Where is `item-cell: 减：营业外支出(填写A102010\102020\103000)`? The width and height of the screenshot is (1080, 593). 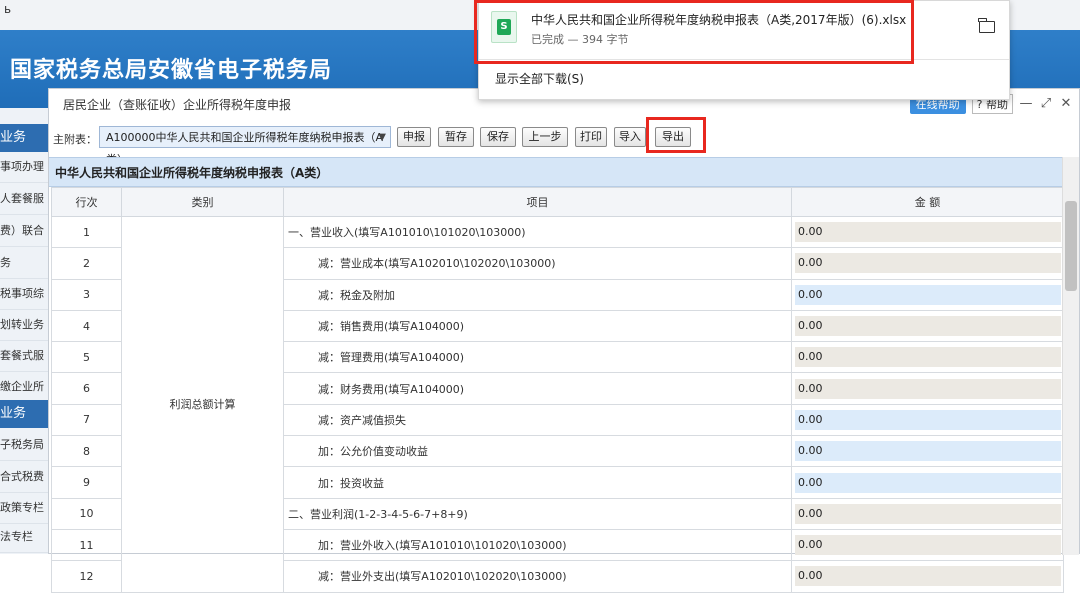 item-cell: 减：营业外支出(填写A102010\102020\103000) is located at coordinates (537, 576).